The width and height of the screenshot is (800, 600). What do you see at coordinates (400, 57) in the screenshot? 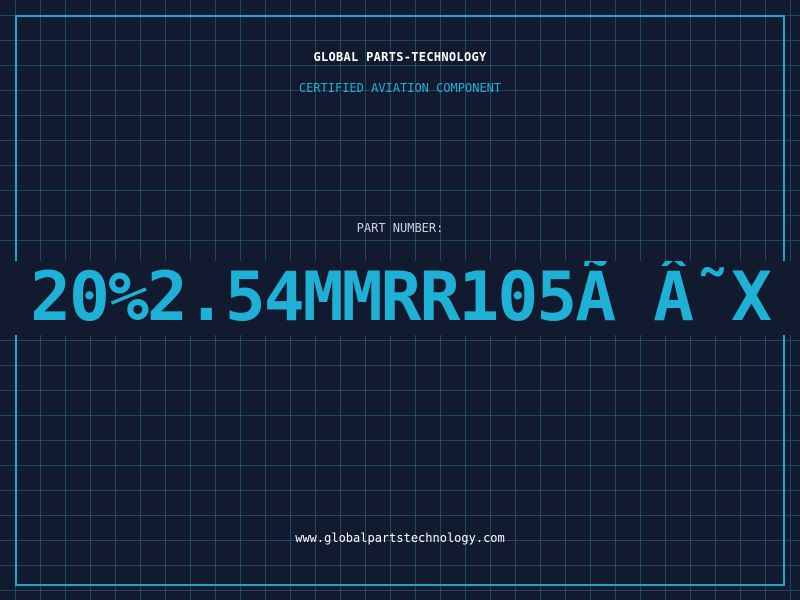
I see `company-name: GLOBAL PARTS-TECHNOLOGY` at bounding box center [400, 57].